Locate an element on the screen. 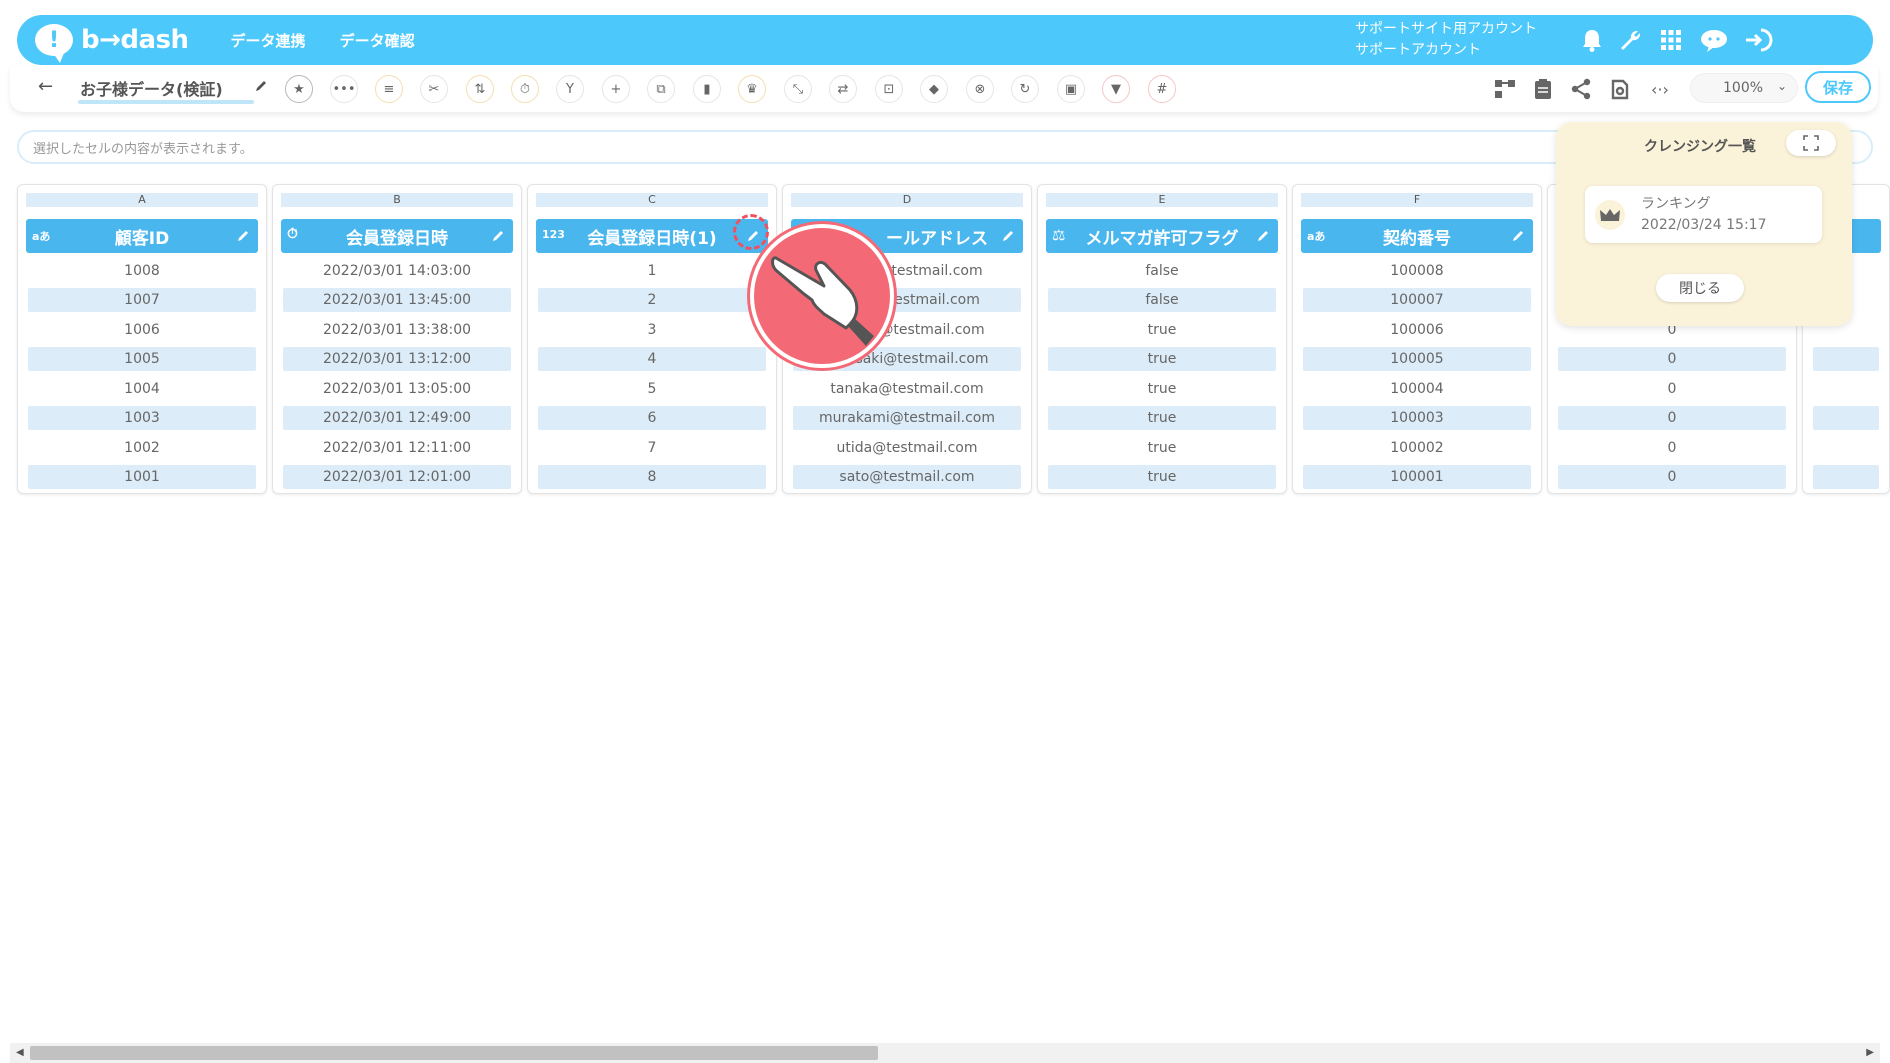 This screenshot has height=1063, width=1890. table-cell: 1007 is located at coordinates (142, 300).